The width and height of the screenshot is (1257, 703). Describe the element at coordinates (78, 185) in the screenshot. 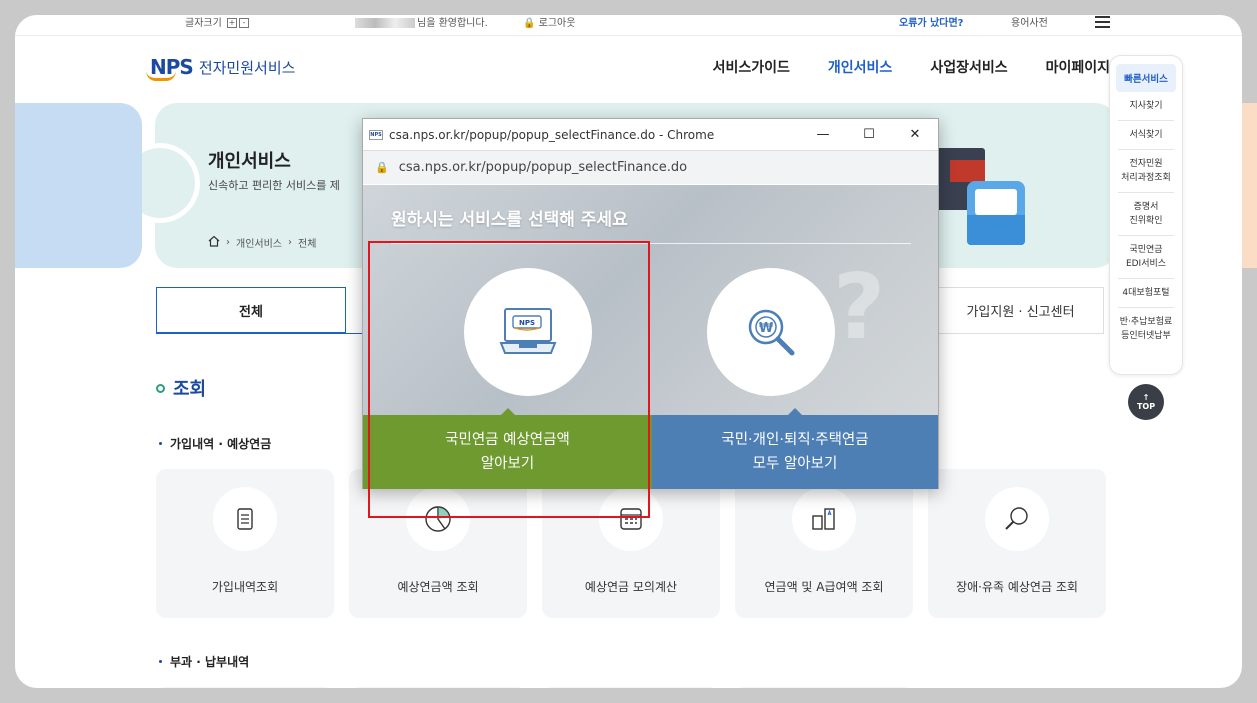

I see `decor-left` at that location.